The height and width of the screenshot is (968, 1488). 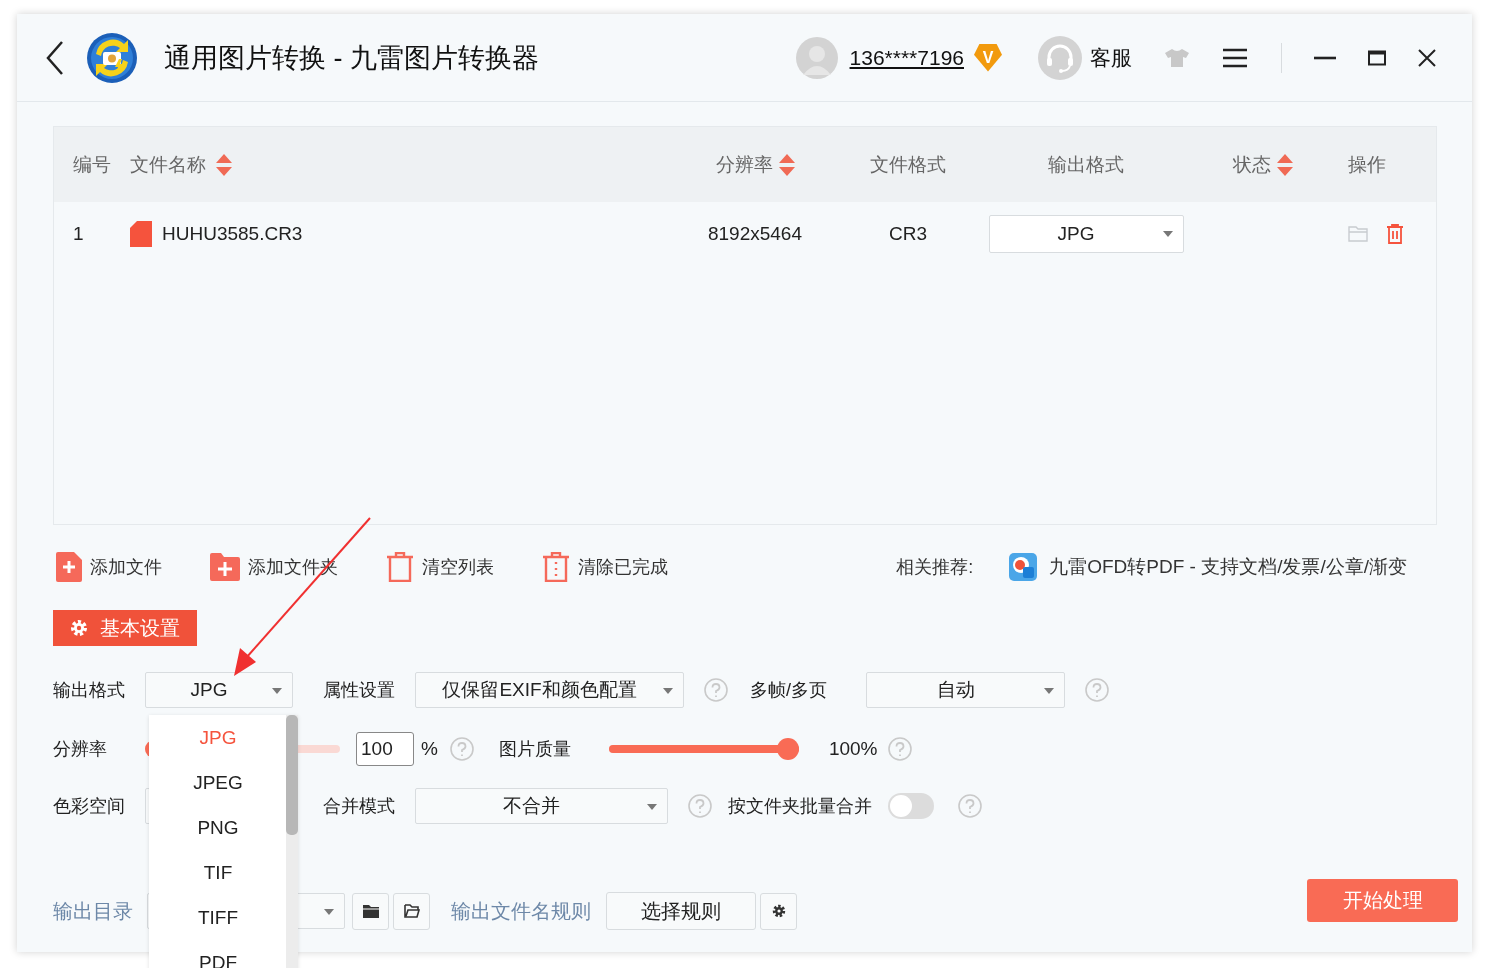 What do you see at coordinates (965, 690) in the screenshot?
I see `multi-frame-select: 自动` at bounding box center [965, 690].